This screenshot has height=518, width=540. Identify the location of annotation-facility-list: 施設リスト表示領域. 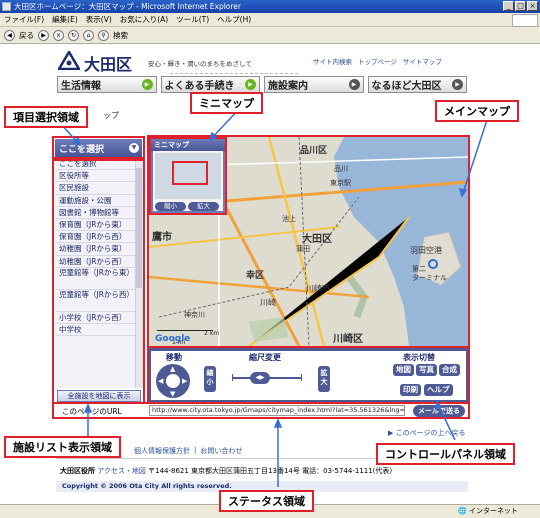
(62, 447).